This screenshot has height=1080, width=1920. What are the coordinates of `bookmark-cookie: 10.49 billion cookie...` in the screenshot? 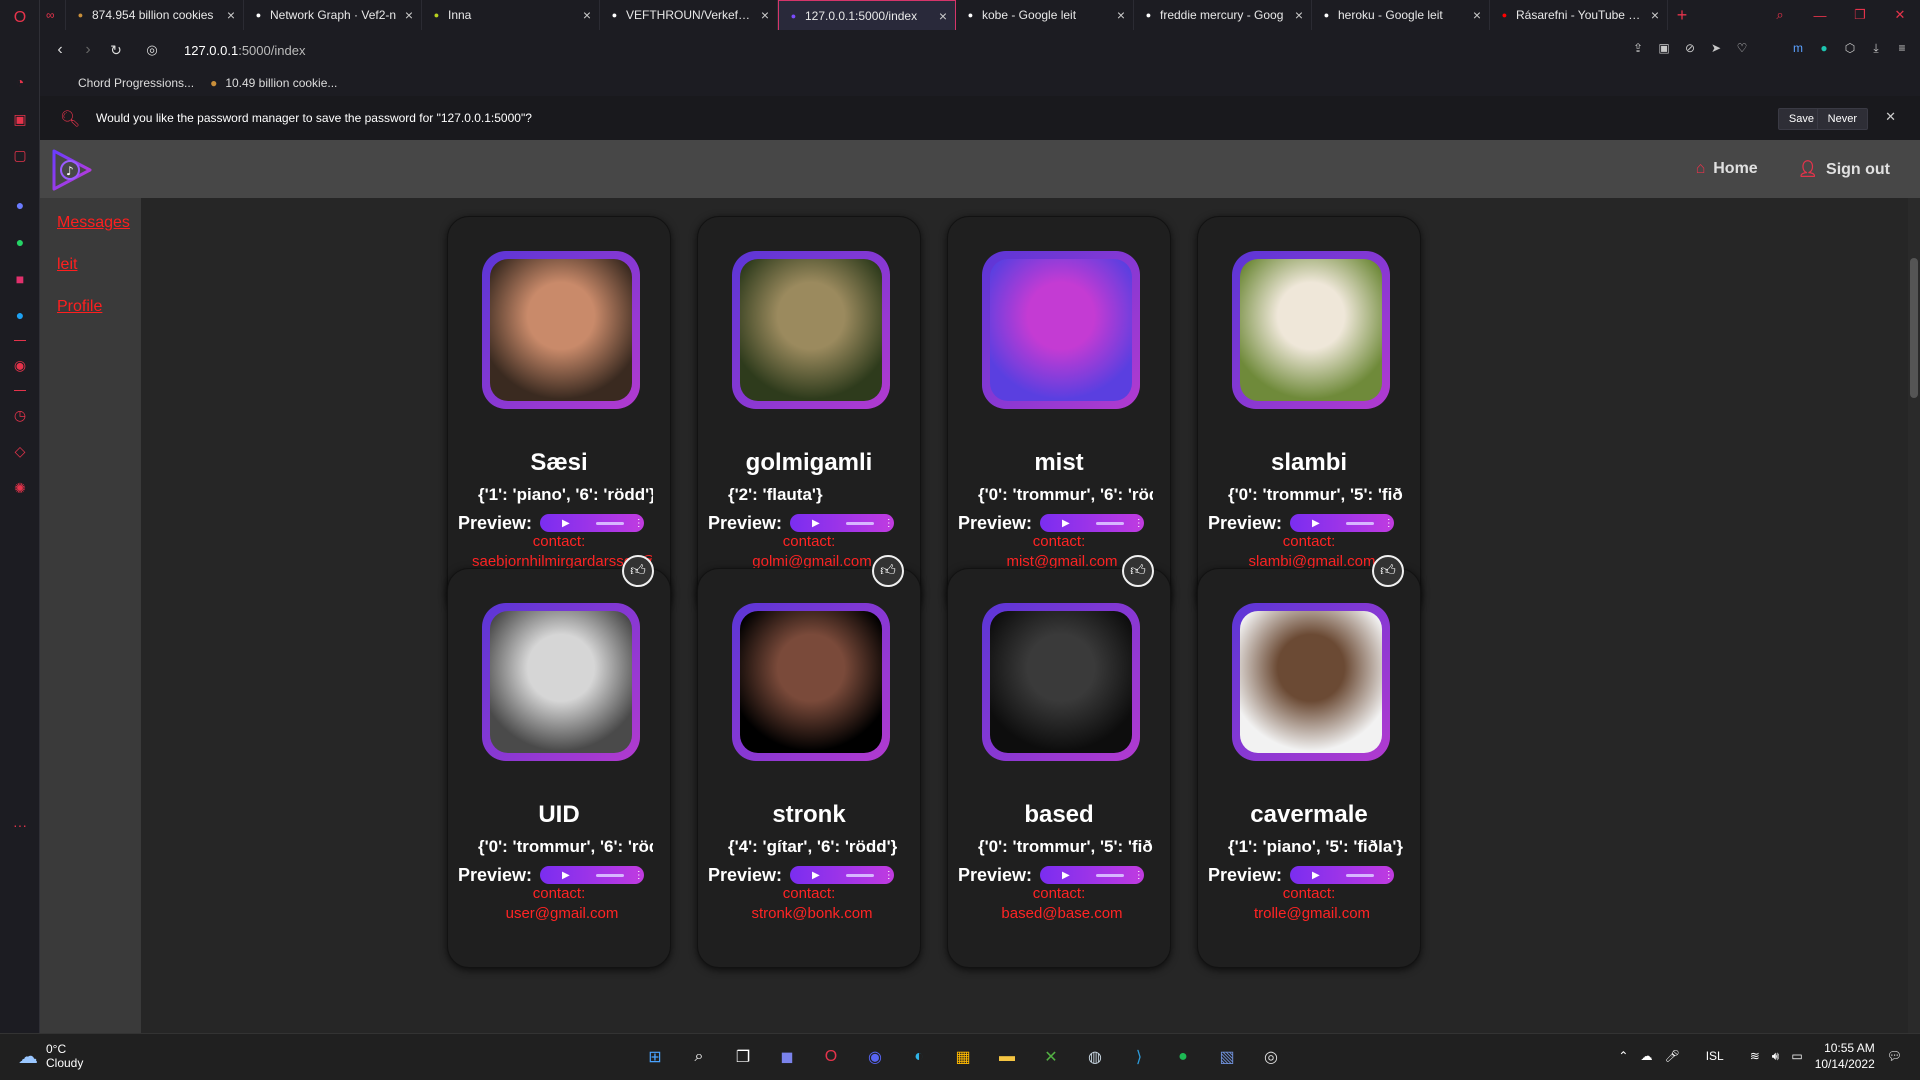 It's located at (281, 83).